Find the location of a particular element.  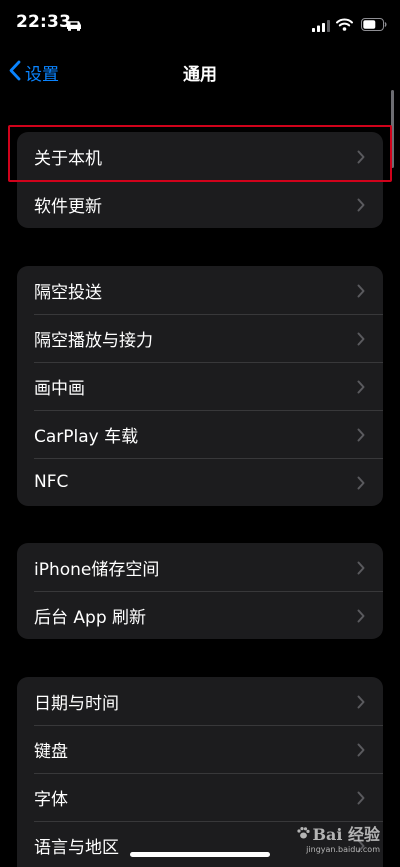

list-item-carplay: CarPlay 车载 is located at coordinates (200, 434).